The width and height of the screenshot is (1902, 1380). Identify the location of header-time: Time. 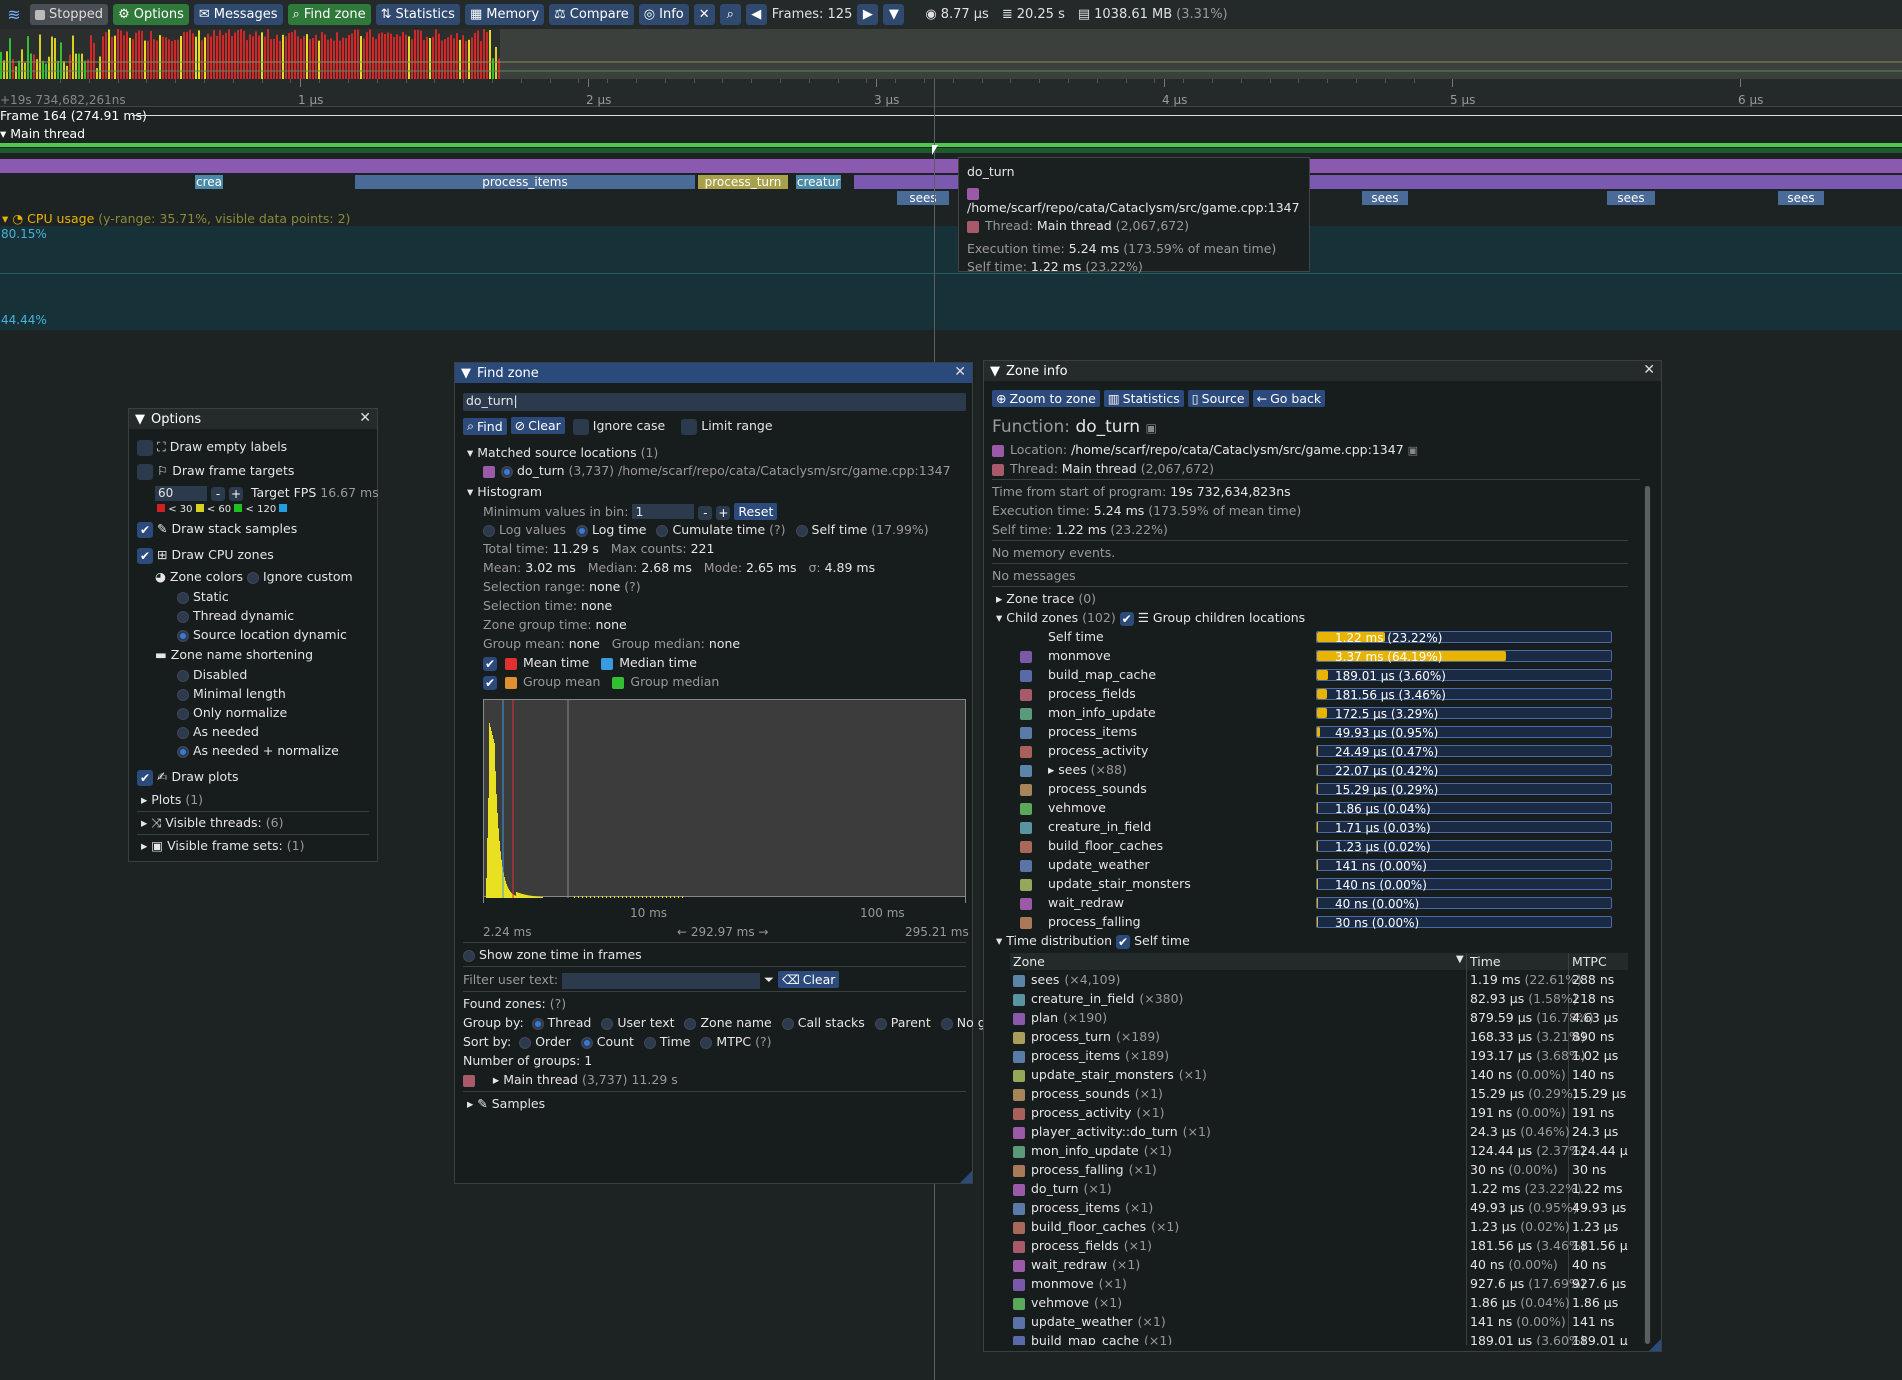
(1485, 961).